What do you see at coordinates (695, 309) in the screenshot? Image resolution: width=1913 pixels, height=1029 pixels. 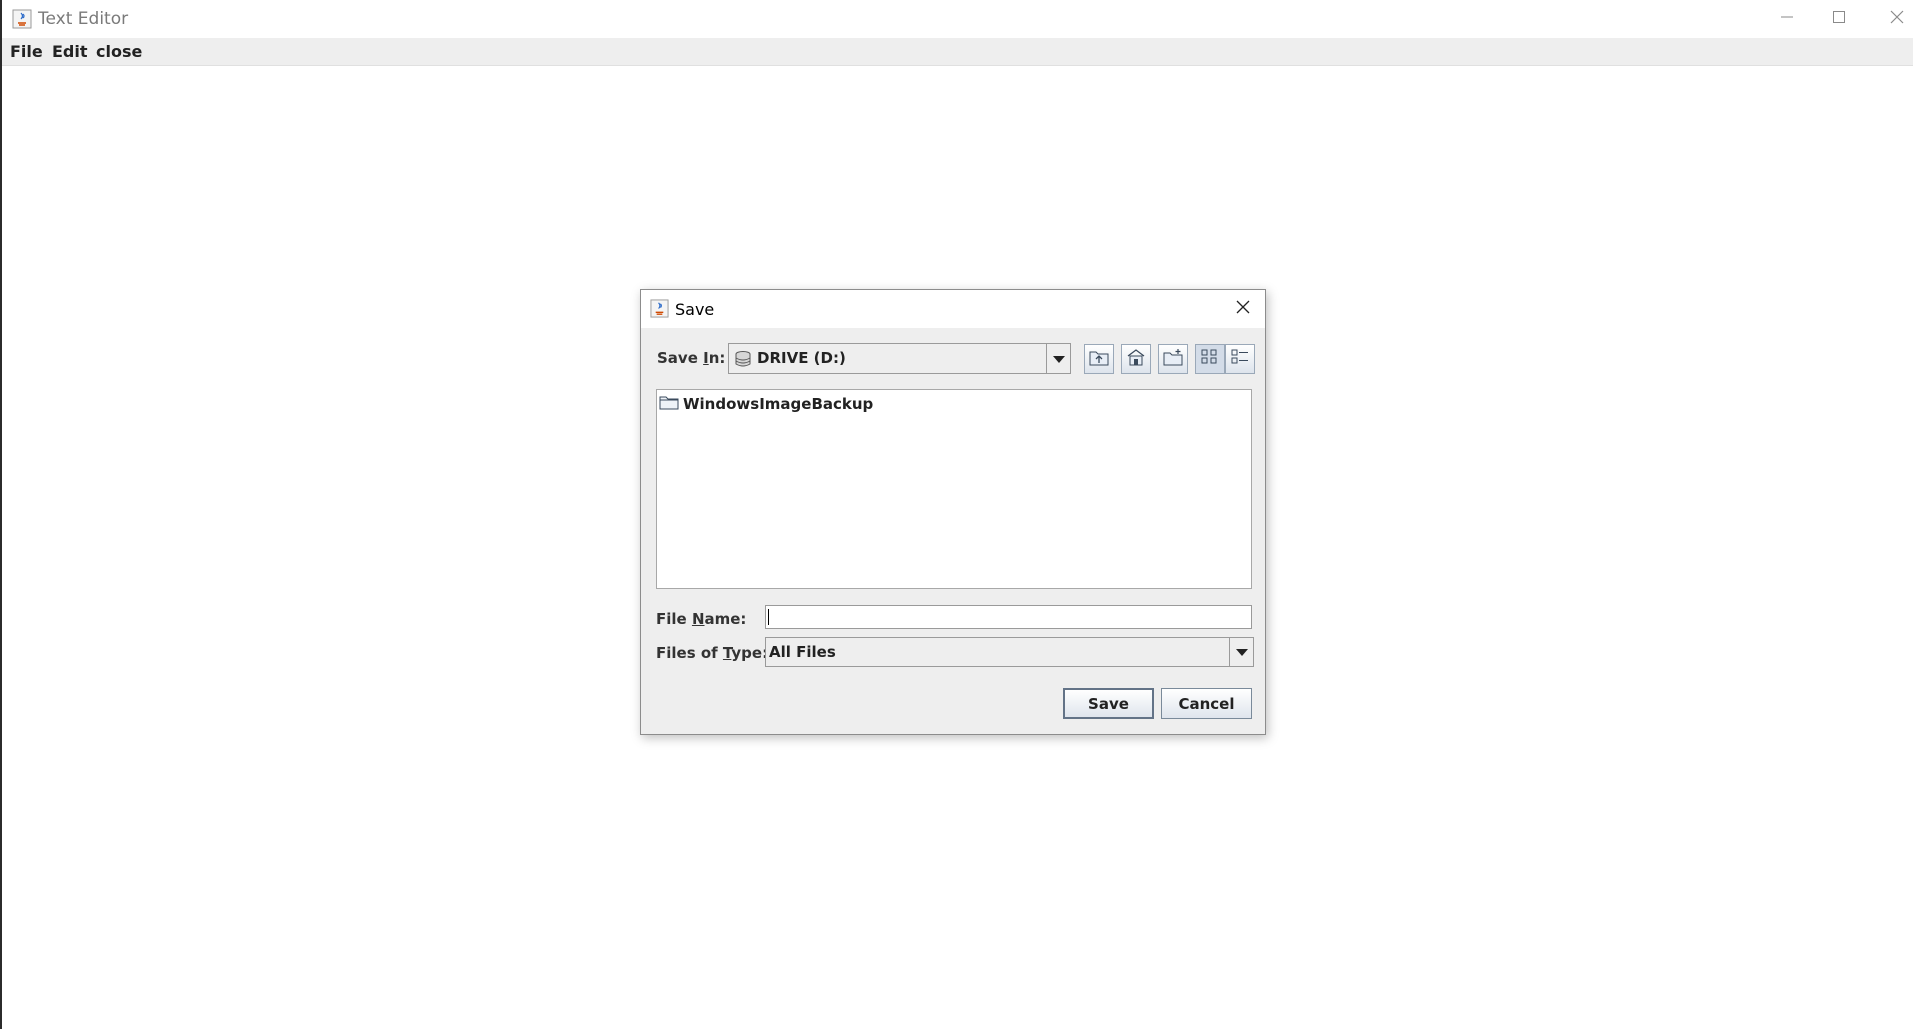 I see `dialog-title: Save` at bounding box center [695, 309].